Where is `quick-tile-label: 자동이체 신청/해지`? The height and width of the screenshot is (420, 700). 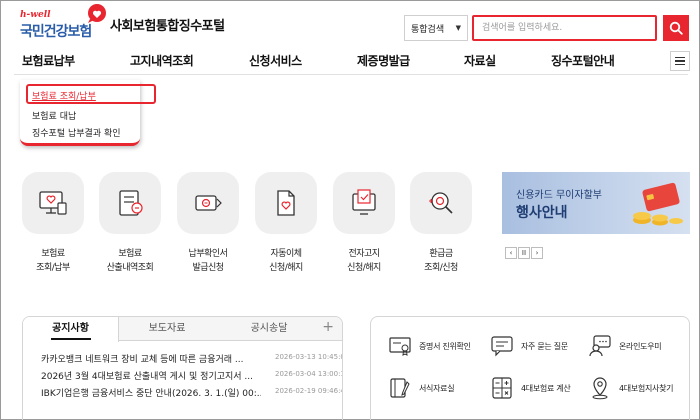 quick-tile-label: 자동이체 신청/해지 is located at coordinates (286, 261).